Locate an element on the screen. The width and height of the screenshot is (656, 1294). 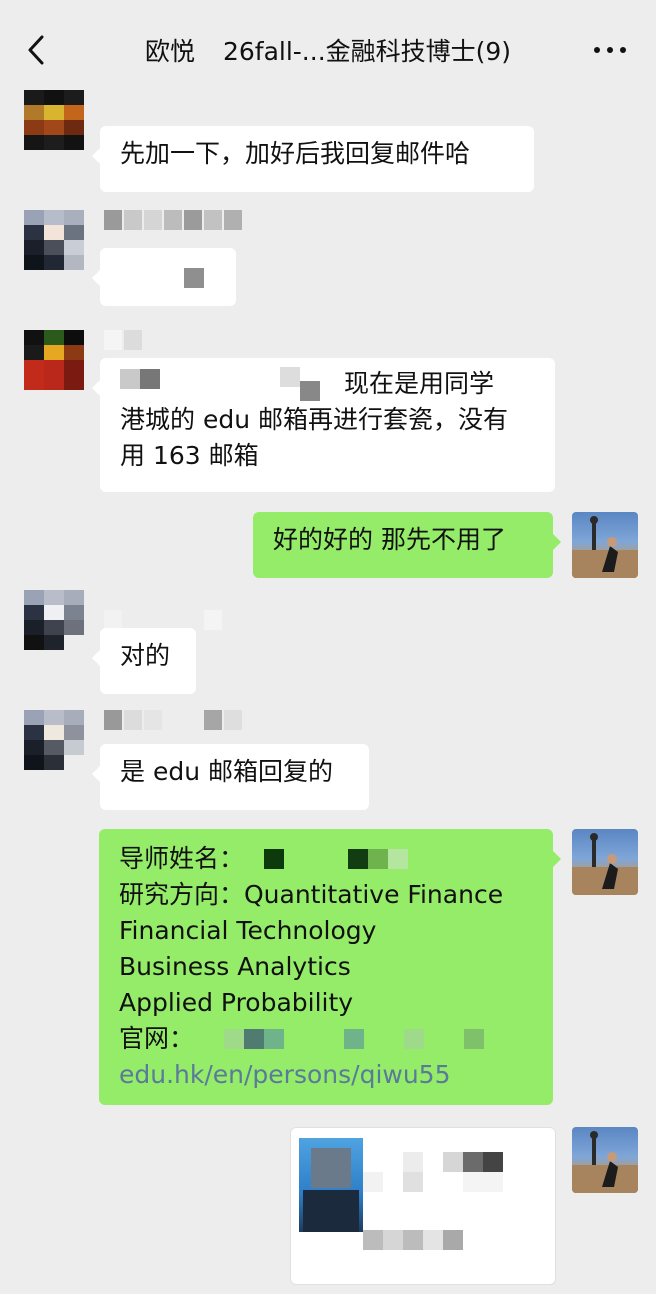
chat-header: 欧悦 26fall-...金融科技博士(9) is located at coordinates (328, 48).